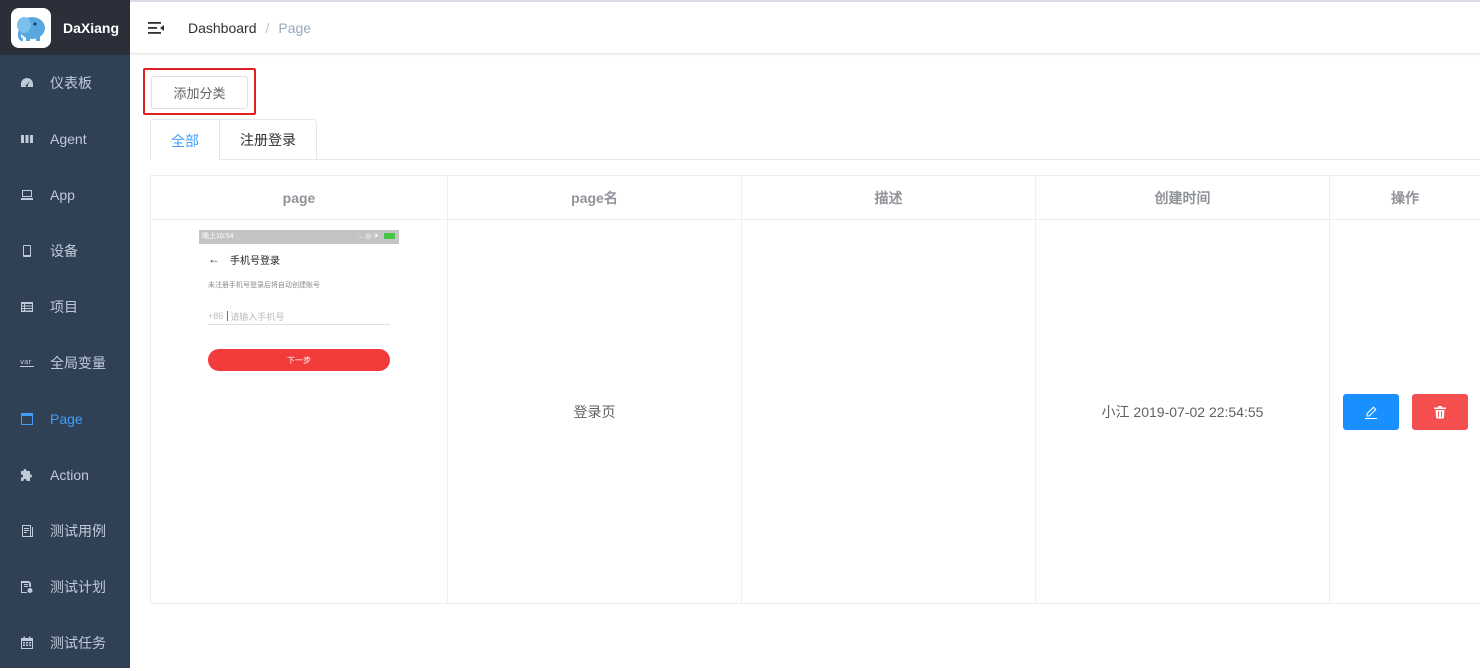 This screenshot has height=671, width=1480. What do you see at coordinates (71, 83) in the screenshot?
I see `sidebar-item-label: 仪表板` at bounding box center [71, 83].